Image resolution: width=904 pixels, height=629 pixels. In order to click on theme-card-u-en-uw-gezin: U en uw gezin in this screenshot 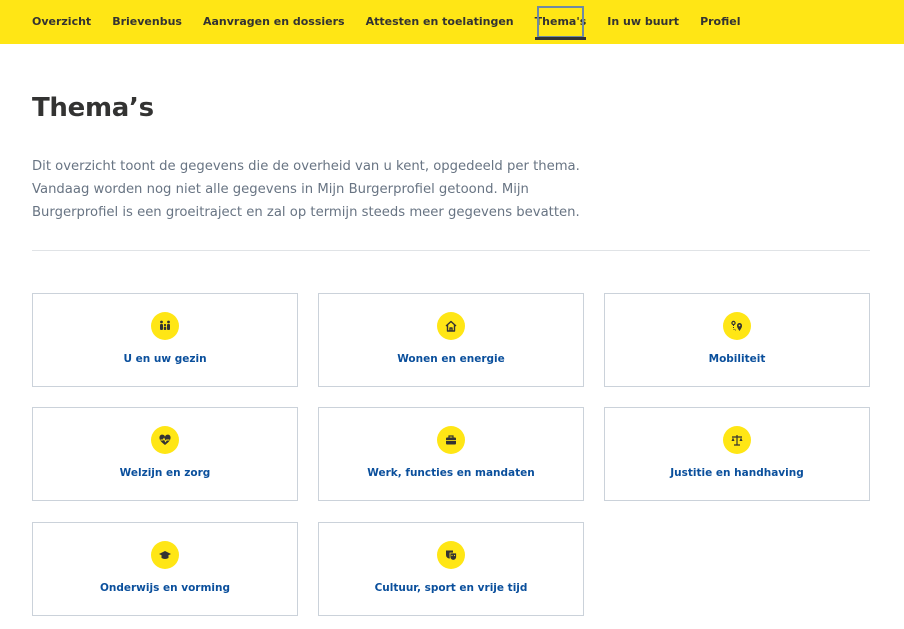, I will do `click(165, 340)`.